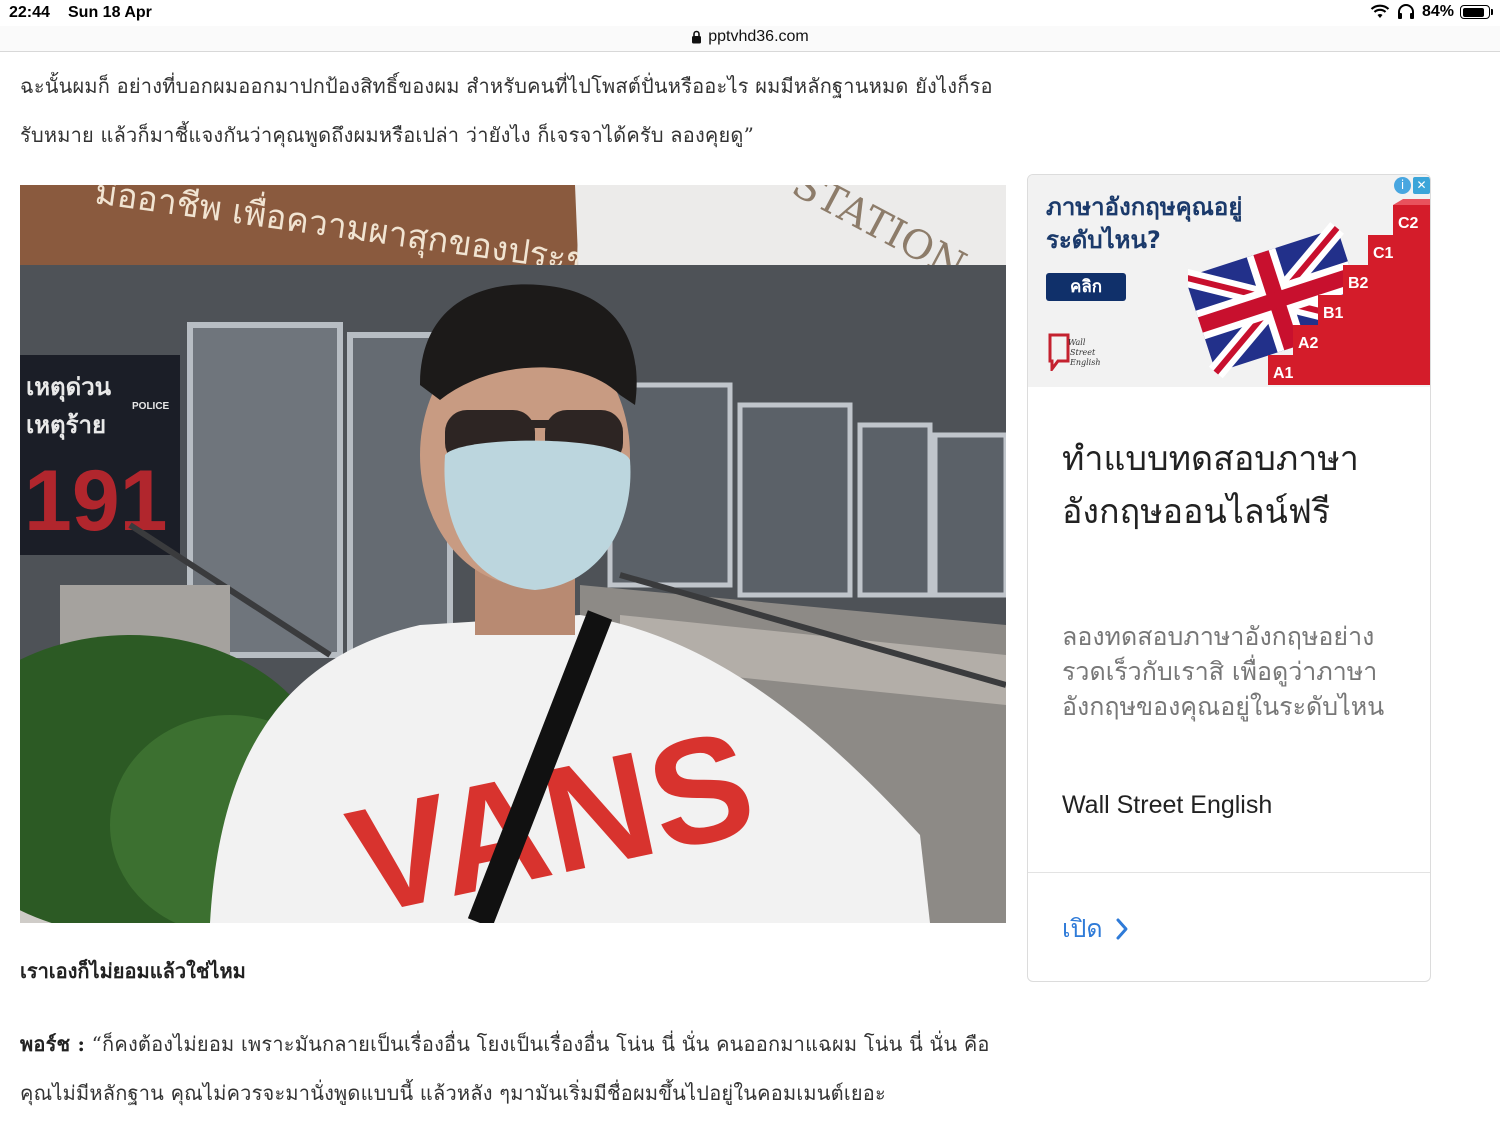 The height and width of the screenshot is (1125, 1500). What do you see at coordinates (1437, 11) in the screenshot?
I see `battery-percent: 84%` at bounding box center [1437, 11].